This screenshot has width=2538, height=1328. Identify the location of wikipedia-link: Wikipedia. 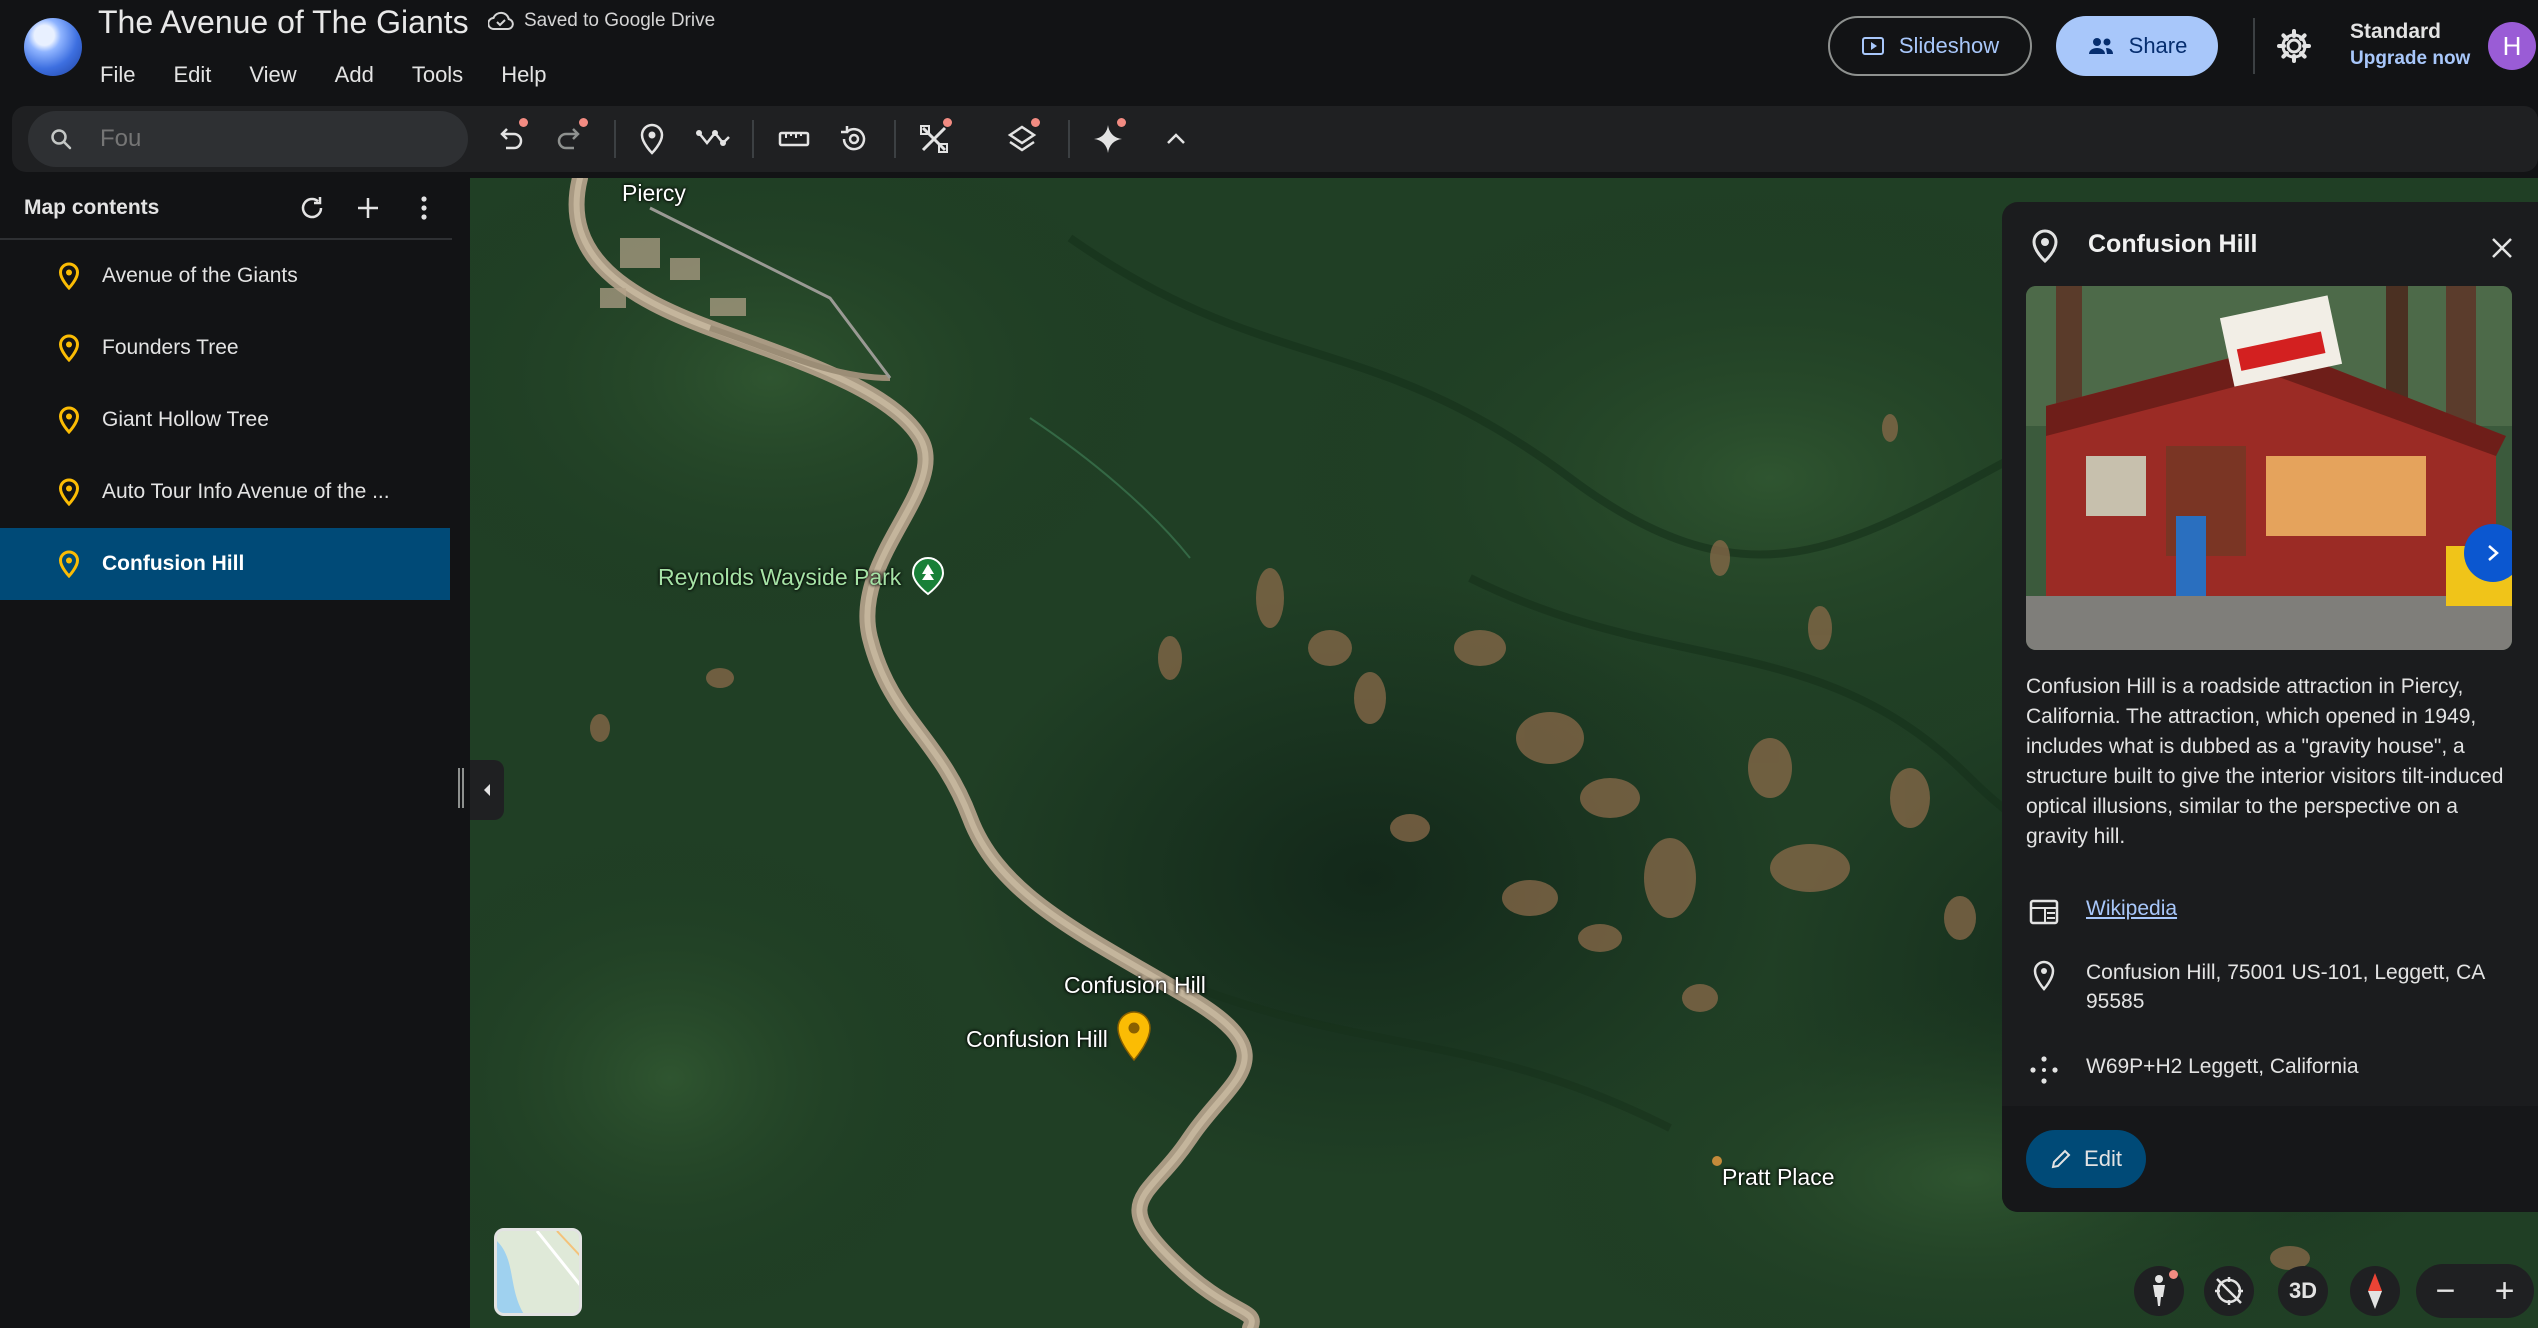
(2131, 908).